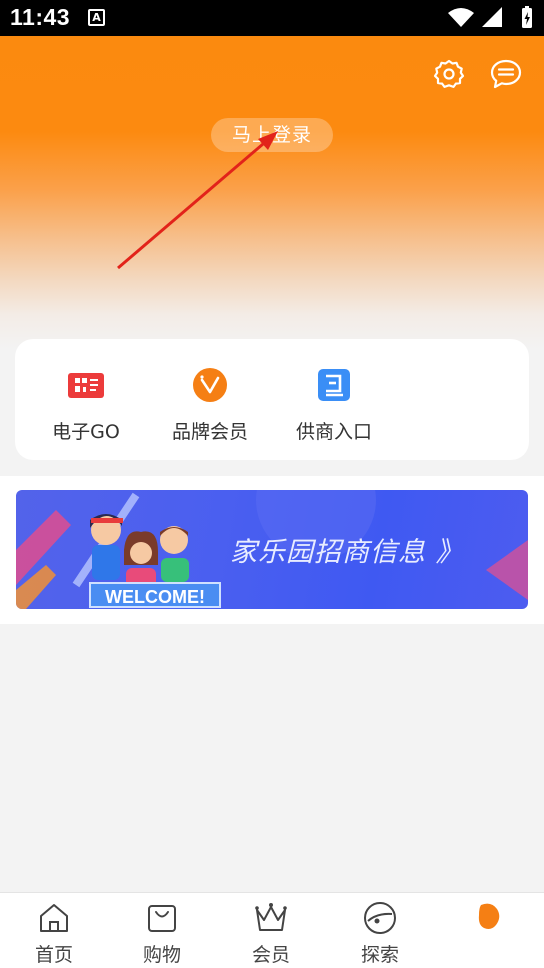 Image resolution: width=544 pixels, height=968 pixels. What do you see at coordinates (506, 74) in the screenshot?
I see `message-icon` at bounding box center [506, 74].